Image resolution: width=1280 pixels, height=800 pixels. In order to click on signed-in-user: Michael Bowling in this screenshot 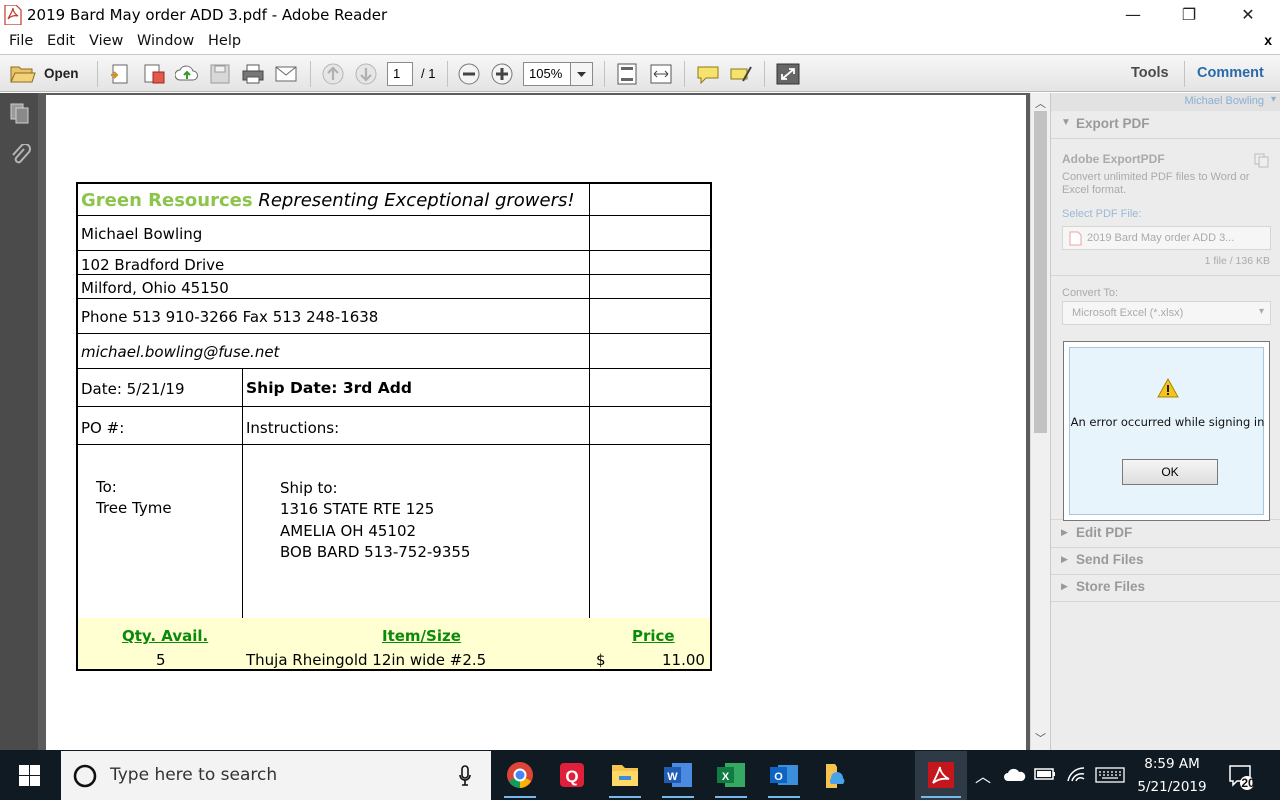, I will do `click(1224, 101)`.